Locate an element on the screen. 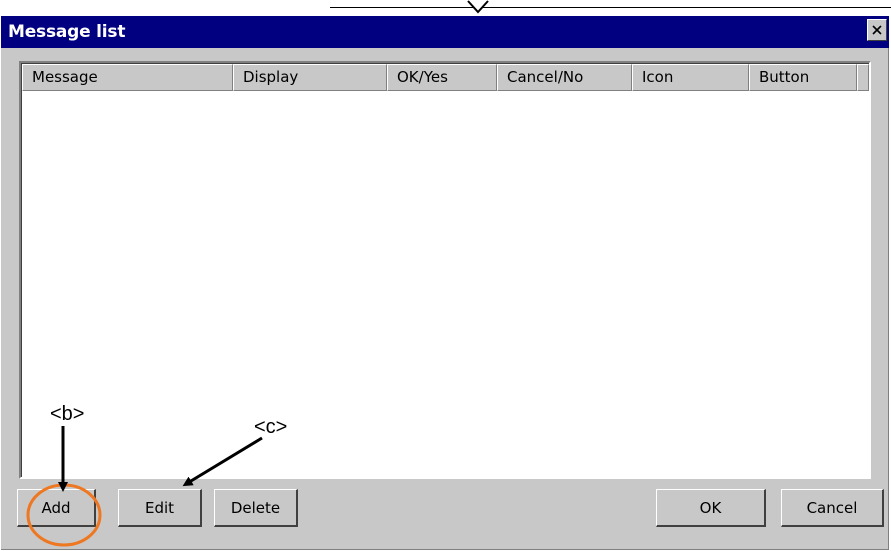  close-button is located at coordinates (877, 30).